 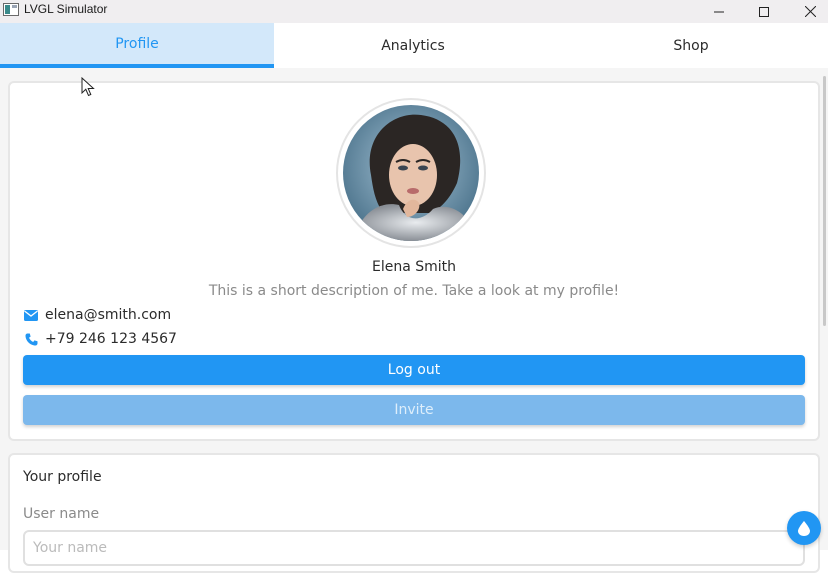 I want to click on maximize-icon, so click(x=764, y=11).